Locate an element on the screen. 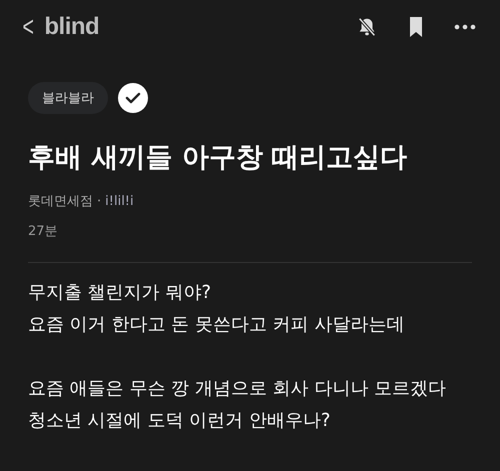 Image resolution: width=500 pixels, height=471 pixels. author-name: i!lil!i is located at coordinates (119, 201).